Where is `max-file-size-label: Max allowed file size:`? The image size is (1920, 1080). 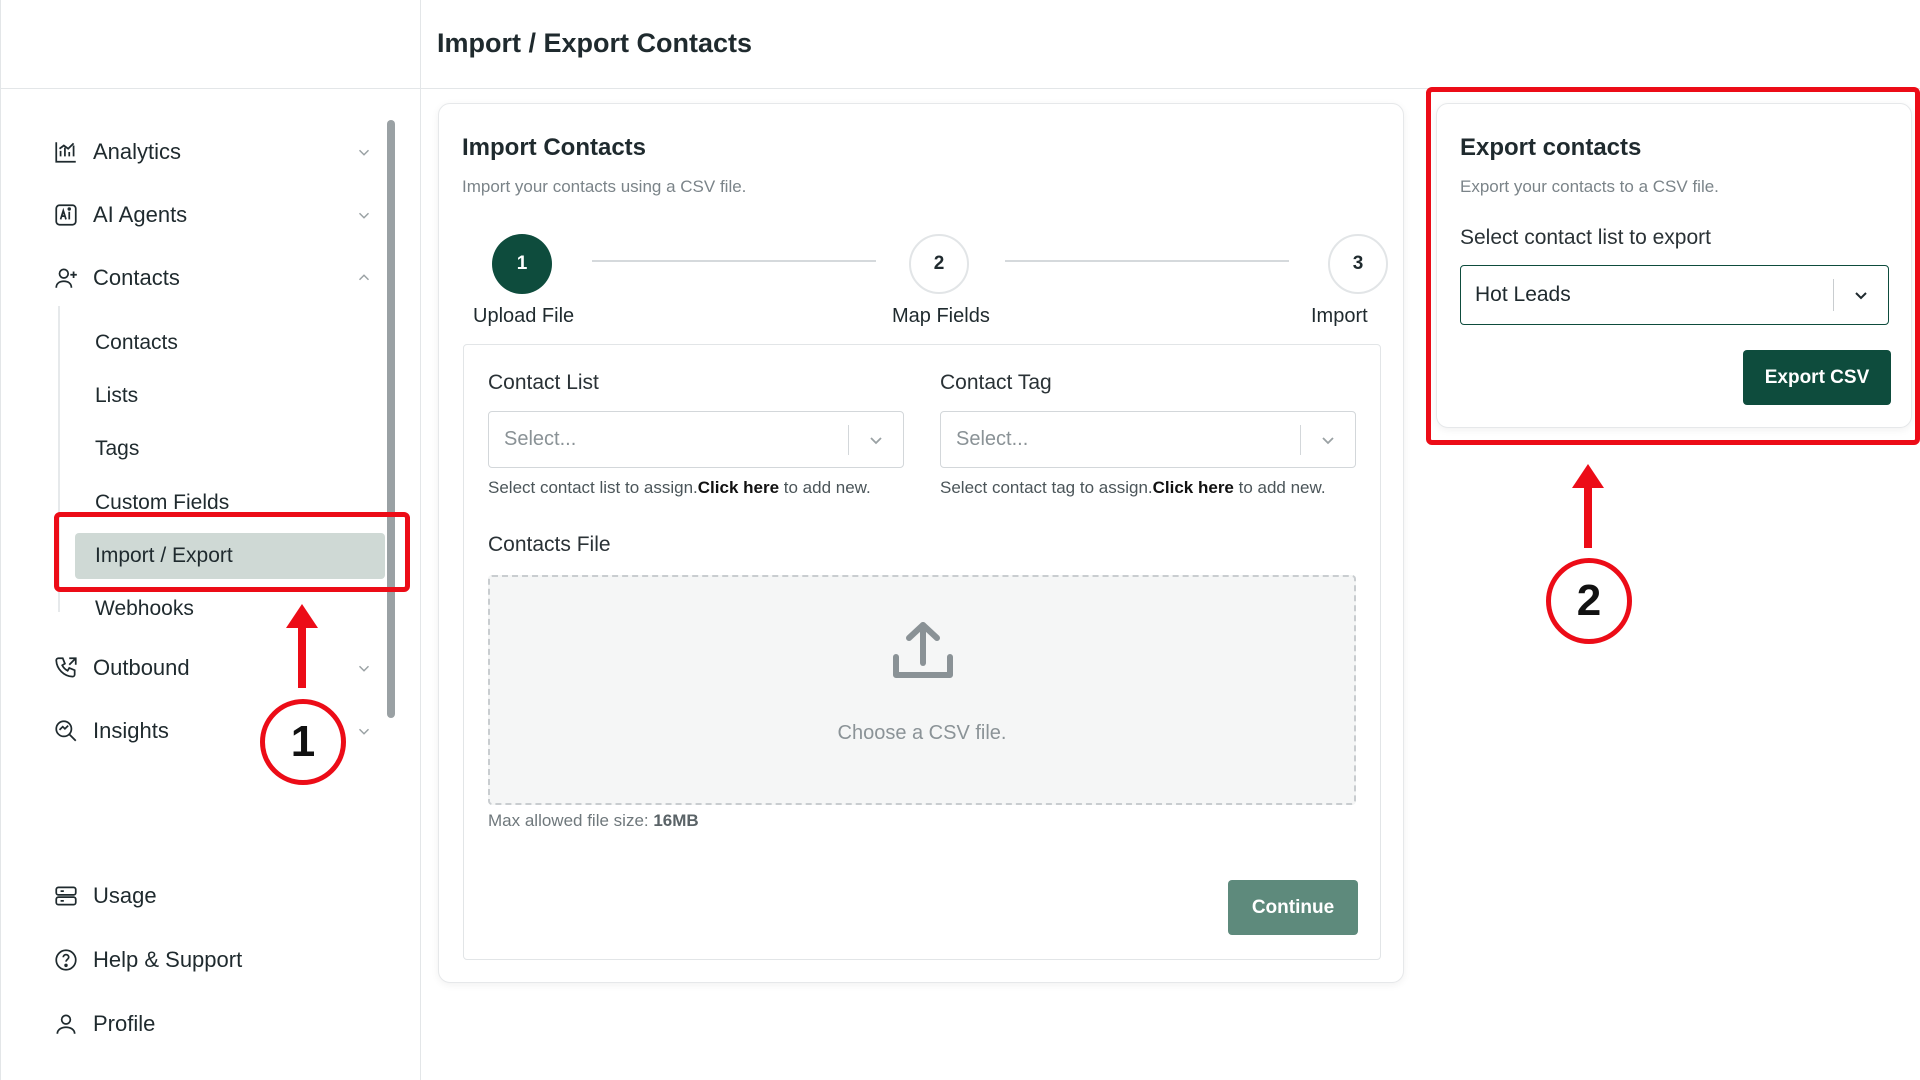
max-file-size-label: Max allowed file size: is located at coordinates (571, 820).